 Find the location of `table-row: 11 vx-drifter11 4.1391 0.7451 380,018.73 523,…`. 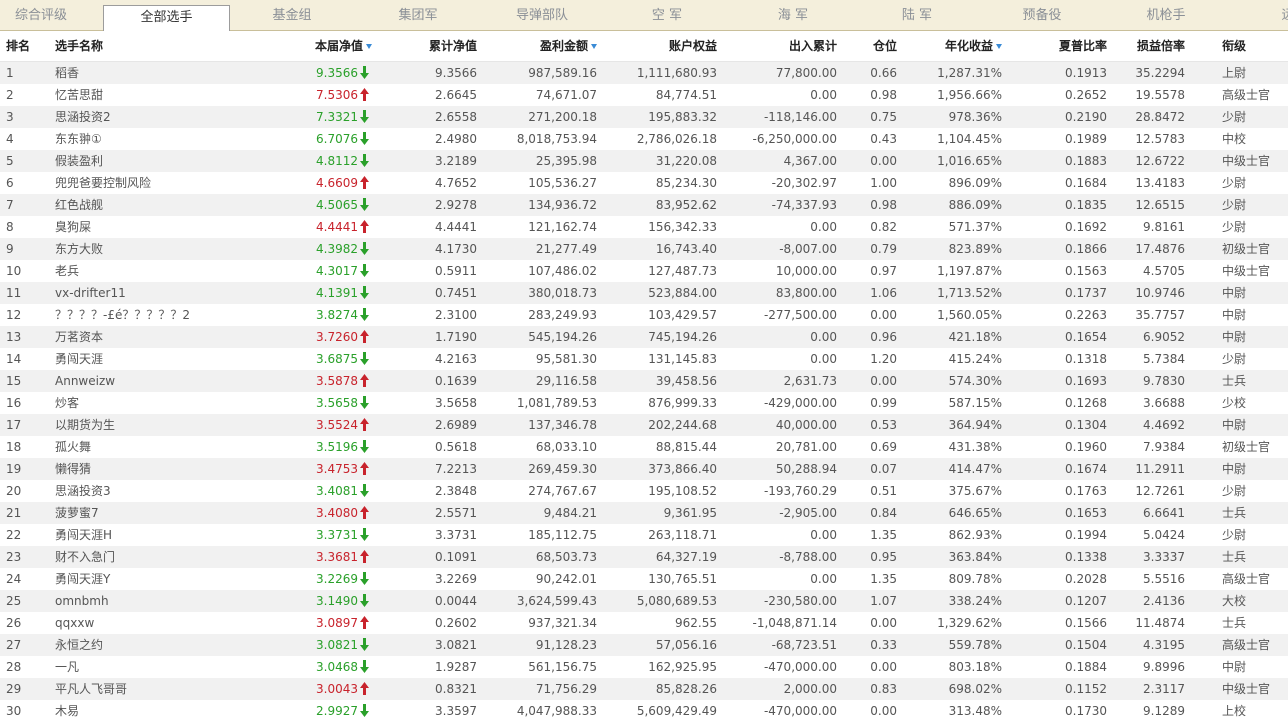

table-row: 11 vx-drifter11 4.1391 0.7451 380,018.73 523,… is located at coordinates (644, 293).